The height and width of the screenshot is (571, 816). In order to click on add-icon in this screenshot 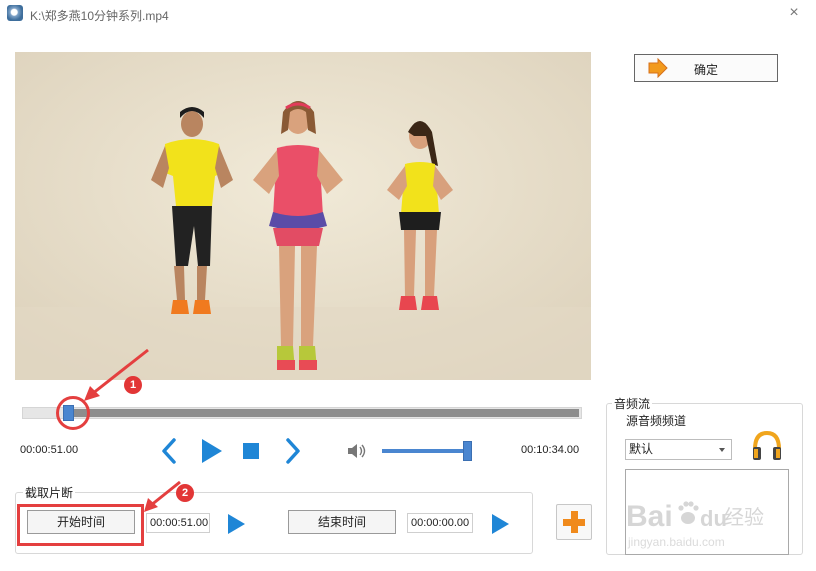, I will do `click(574, 522)`.